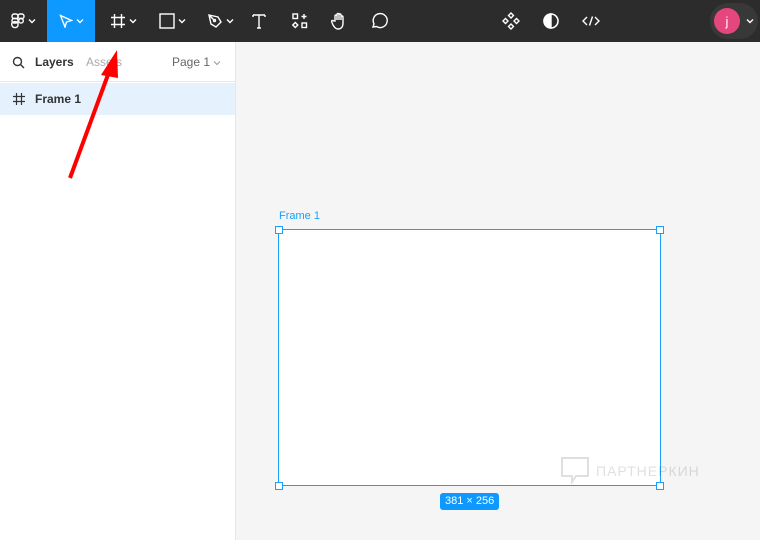 This screenshot has height=540, width=760. I want to click on layer-name: Frame 1, so click(58, 99).